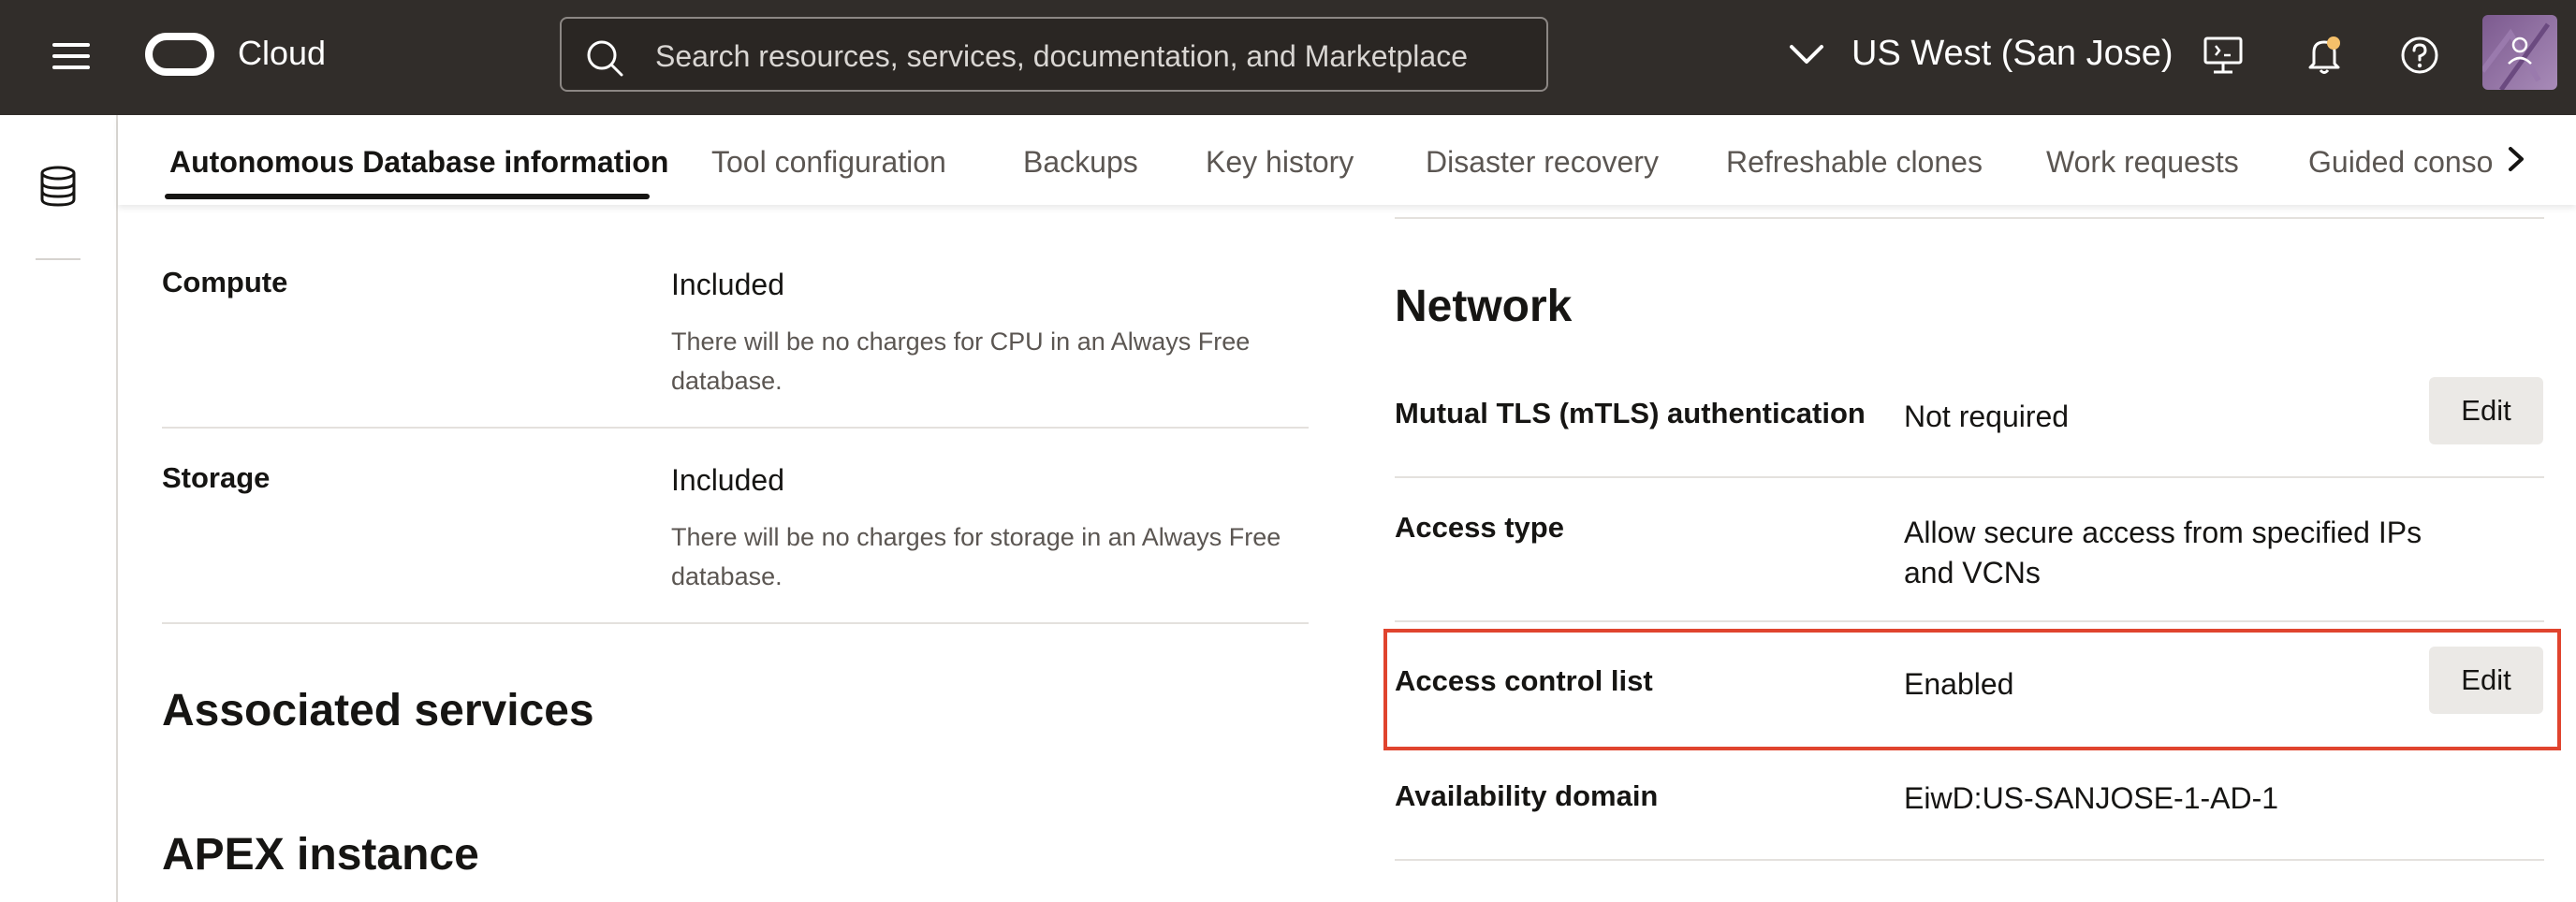  Describe the element at coordinates (72, 56) in the screenshot. I see `menu-icon` at that location.